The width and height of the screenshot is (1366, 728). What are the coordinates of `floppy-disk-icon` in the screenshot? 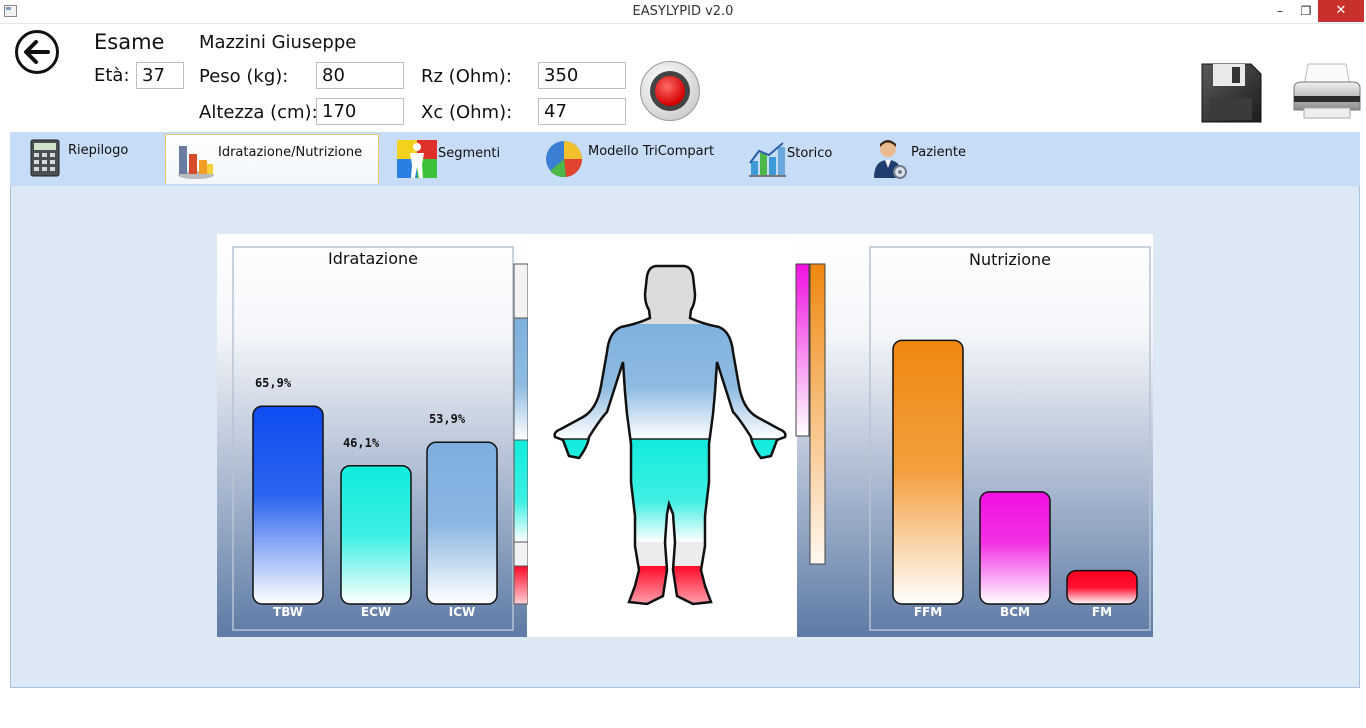 It's located at (1231, 93).